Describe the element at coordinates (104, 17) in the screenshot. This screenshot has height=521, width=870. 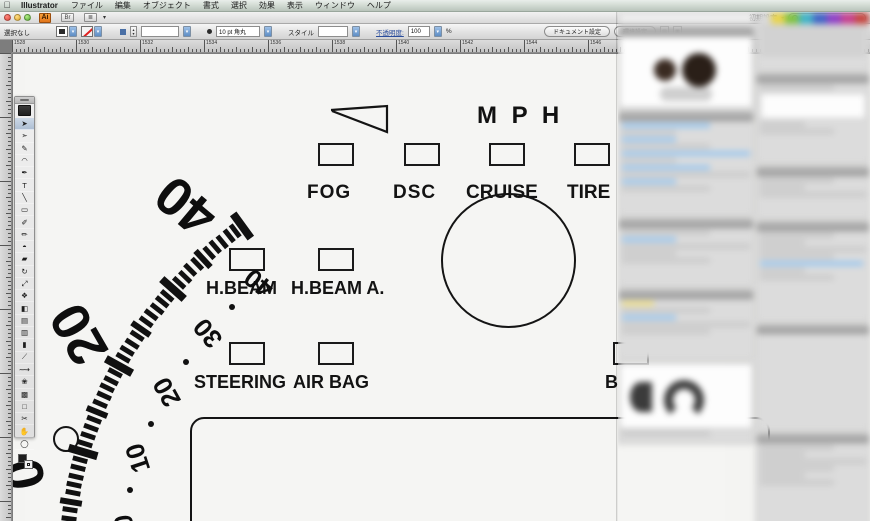
I see `arrange-caret-icon: ▾` at that location.